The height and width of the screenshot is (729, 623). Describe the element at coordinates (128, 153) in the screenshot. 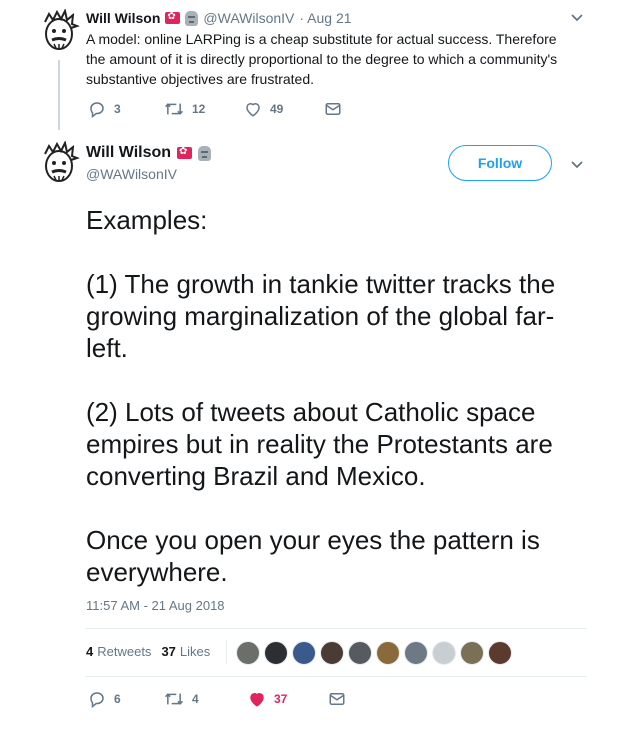

I see `main-author-name: Will Wilson` at that location.